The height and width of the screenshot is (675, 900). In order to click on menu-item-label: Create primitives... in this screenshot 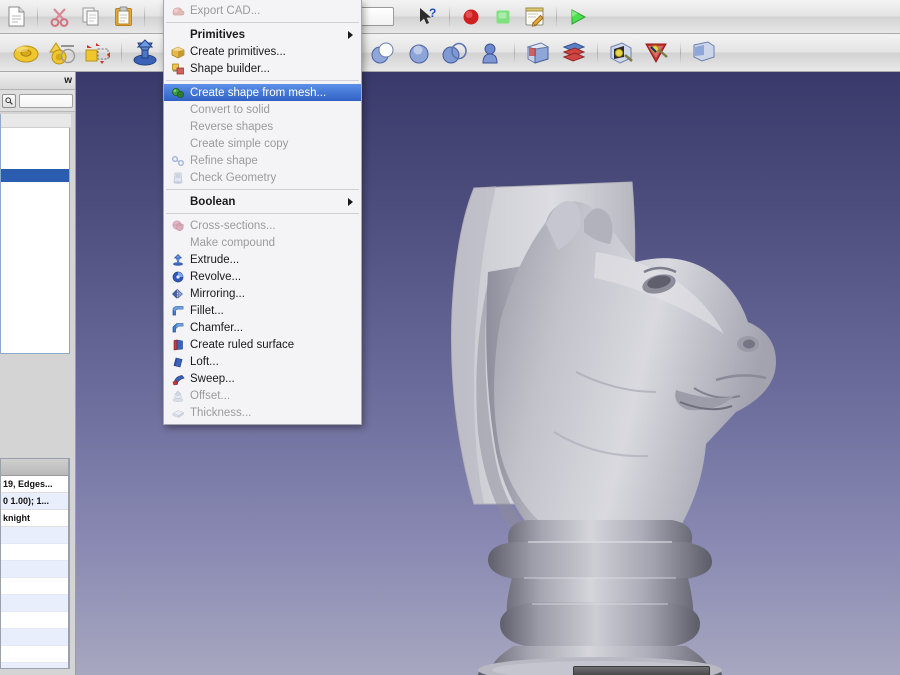, I will do `click(238, 51)`.